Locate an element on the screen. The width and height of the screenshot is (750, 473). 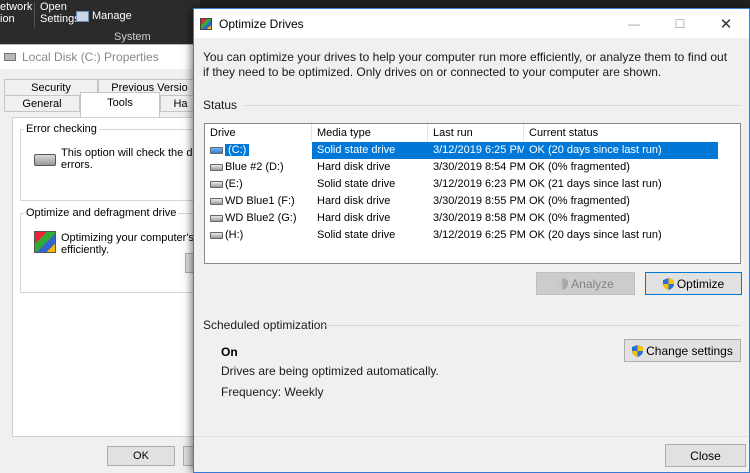
close-window-button: ✕ is located at coordinates (726, 23).